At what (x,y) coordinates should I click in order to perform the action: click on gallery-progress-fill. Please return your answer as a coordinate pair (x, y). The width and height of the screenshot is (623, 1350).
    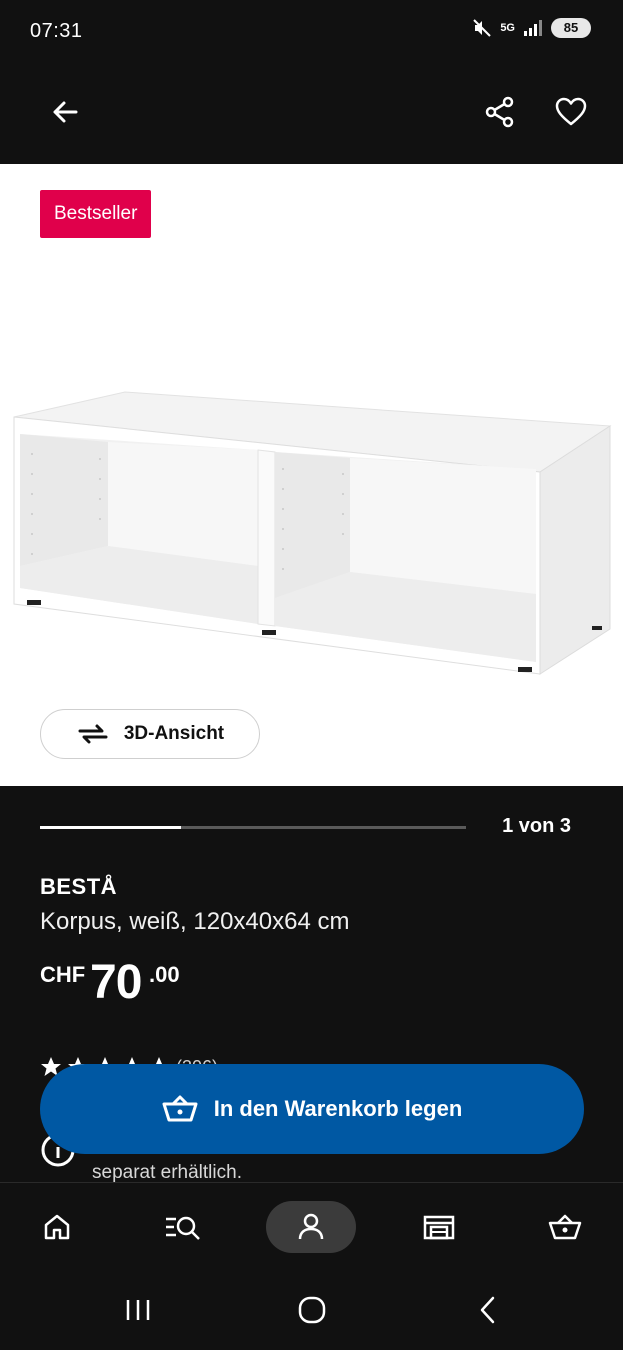
    Looking at the image, I should click on (110, 827).